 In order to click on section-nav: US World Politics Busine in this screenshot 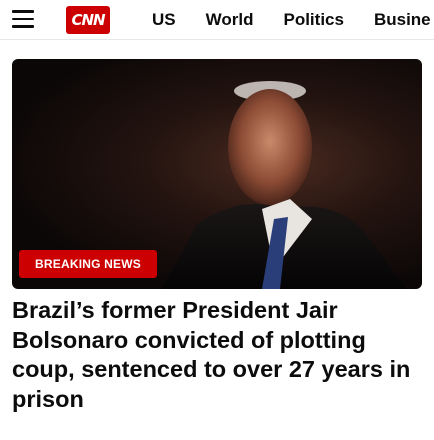, I will do `click(293, 20)`.